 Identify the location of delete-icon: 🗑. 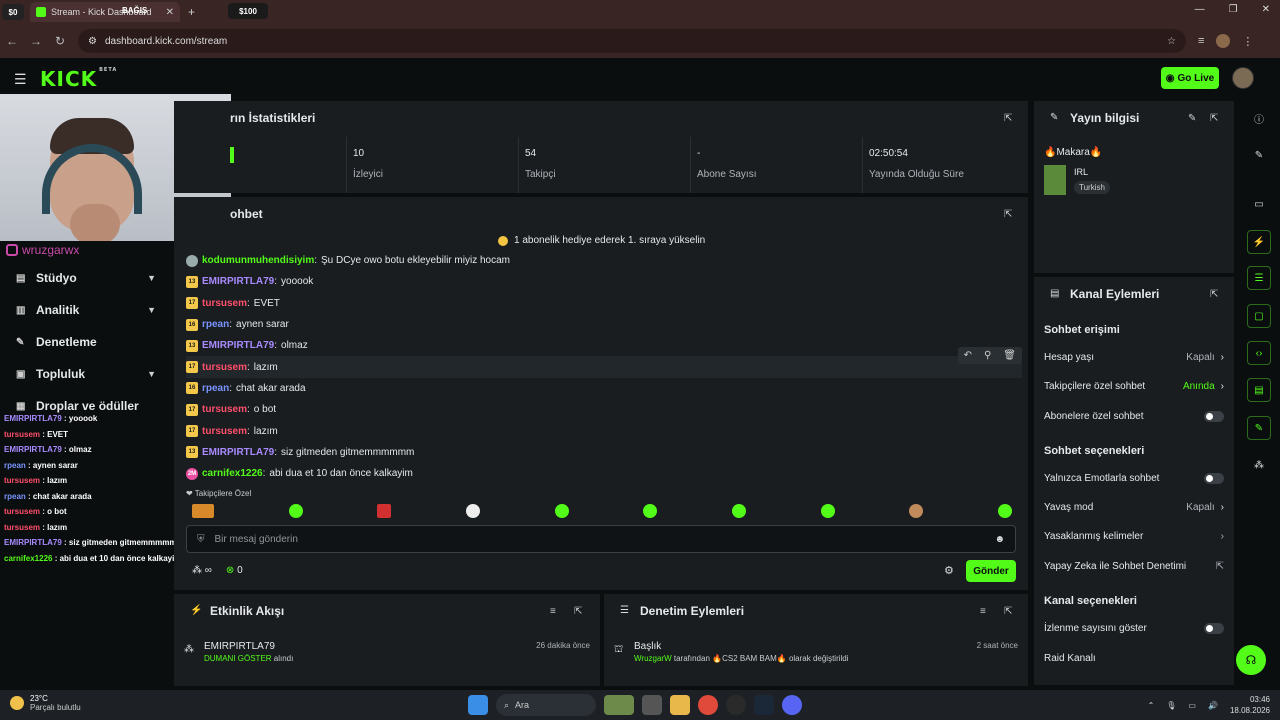
(1009, 355).